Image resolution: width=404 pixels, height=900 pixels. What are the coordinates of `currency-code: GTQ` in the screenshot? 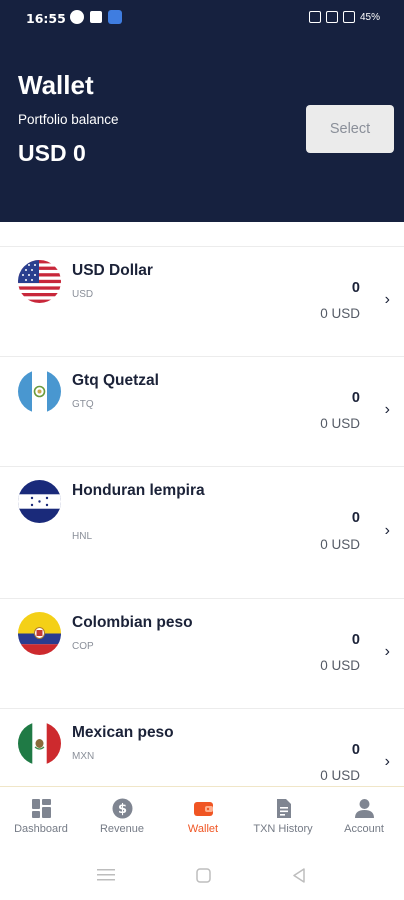 It's located at (83, 404).